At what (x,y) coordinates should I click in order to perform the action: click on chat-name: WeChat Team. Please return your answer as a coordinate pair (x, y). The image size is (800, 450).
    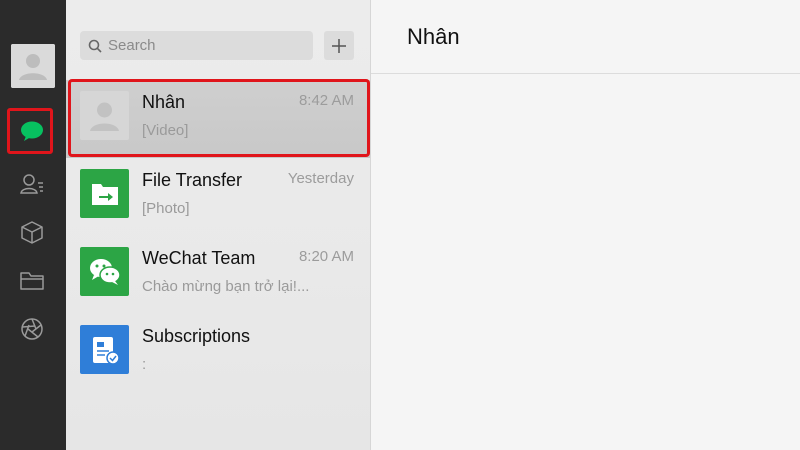
    Looking at the image, I should click on (199, 258).